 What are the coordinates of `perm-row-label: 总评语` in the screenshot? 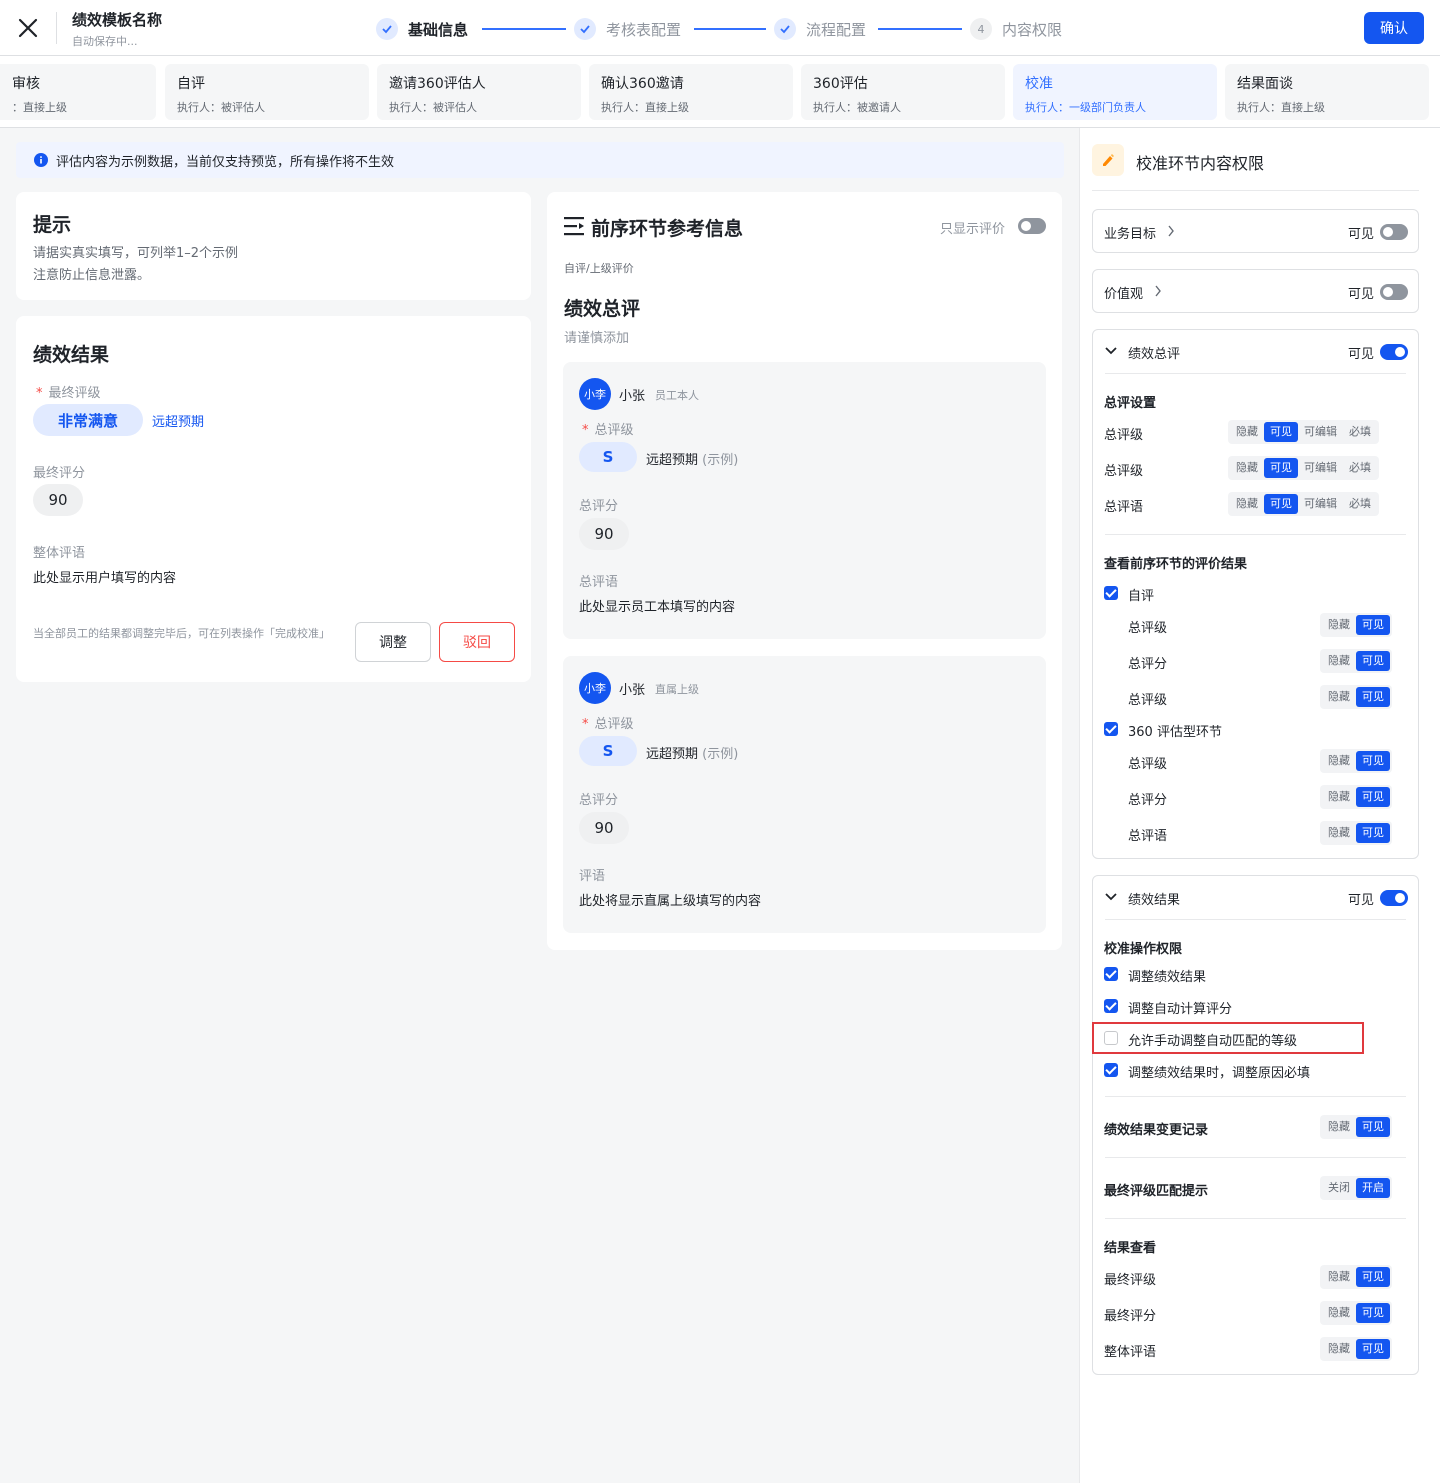 It's located at (1124, 507).